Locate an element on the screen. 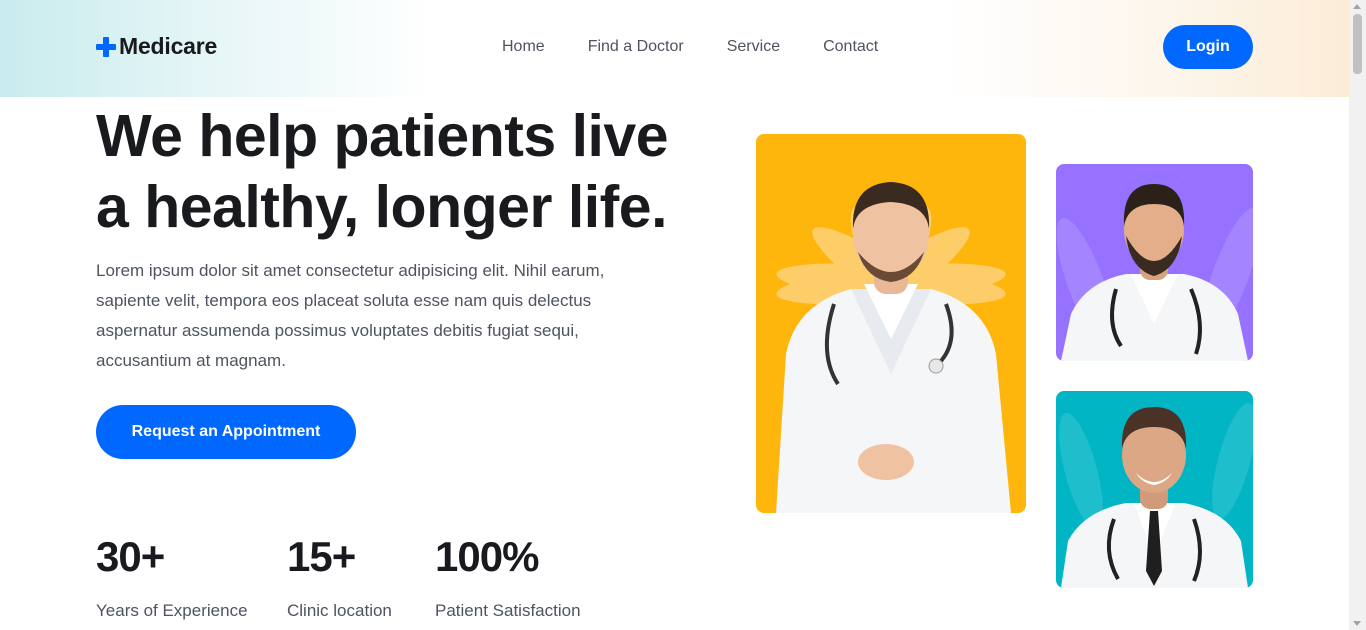  scrollbar-thumb is located at coordinates (1357, 44).